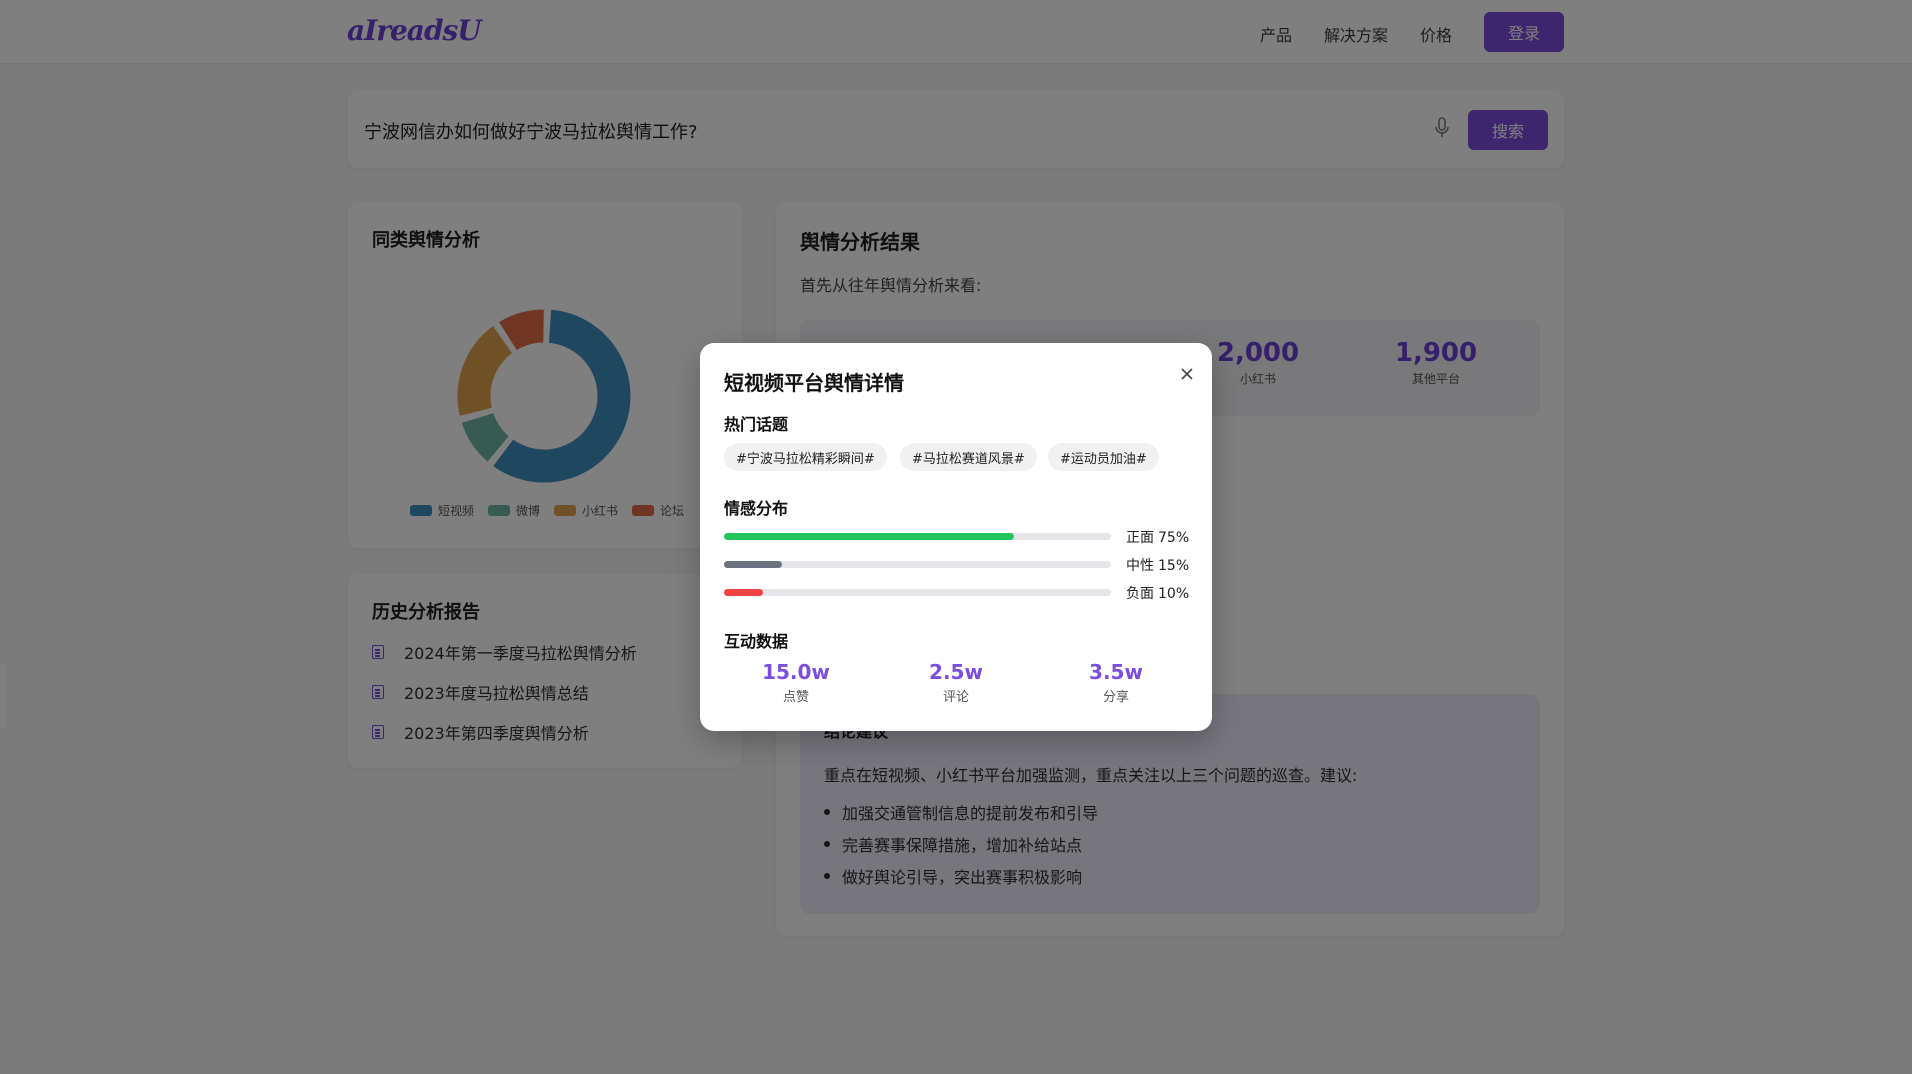  I want to click on interaction-title: 互动数据, so click(756, 641).